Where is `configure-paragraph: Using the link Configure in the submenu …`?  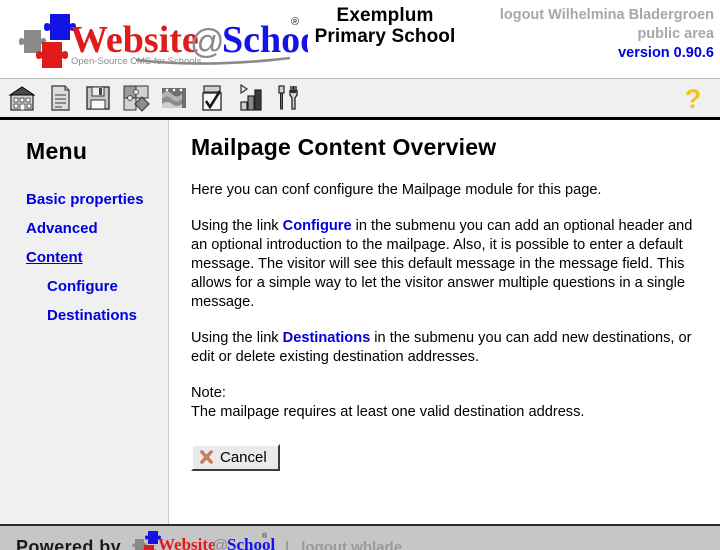
configure-paragraph: Using the link Configure in the submenu … is located at coordinates (449, 264).